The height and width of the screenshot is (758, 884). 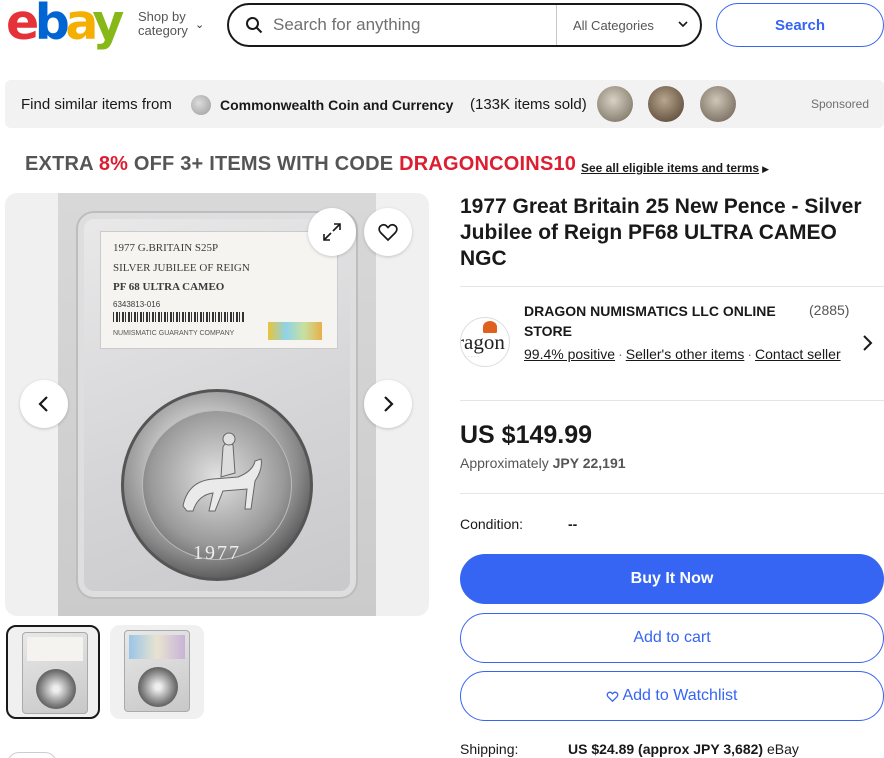 What do you see at coordinates (264, 164) in the screenshot?
I see `promo-middle: OFF 3+ ITEMS WITH CODE` at bounding box center [264, 164].